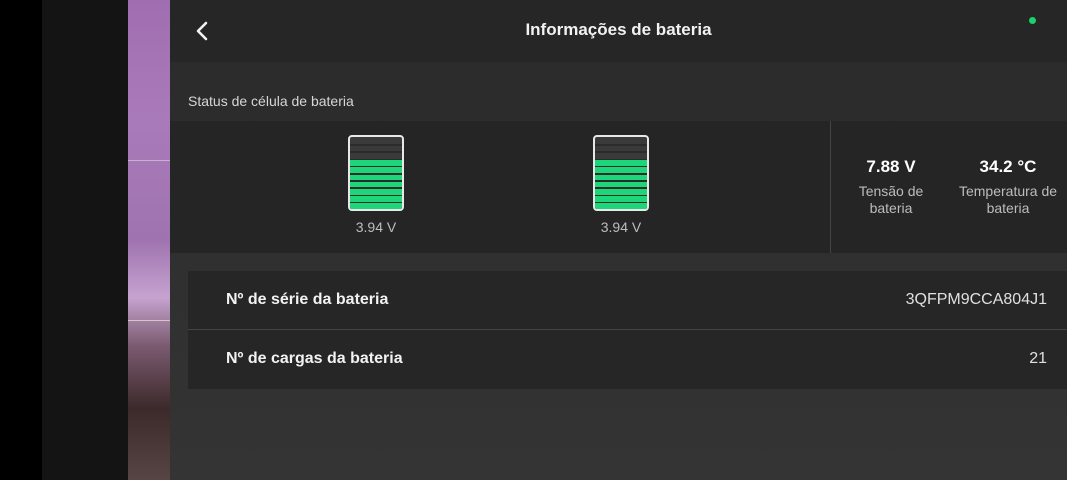  I want to click on charge-count-row: Nº de cargas da bateria 21, so click(627, 359).